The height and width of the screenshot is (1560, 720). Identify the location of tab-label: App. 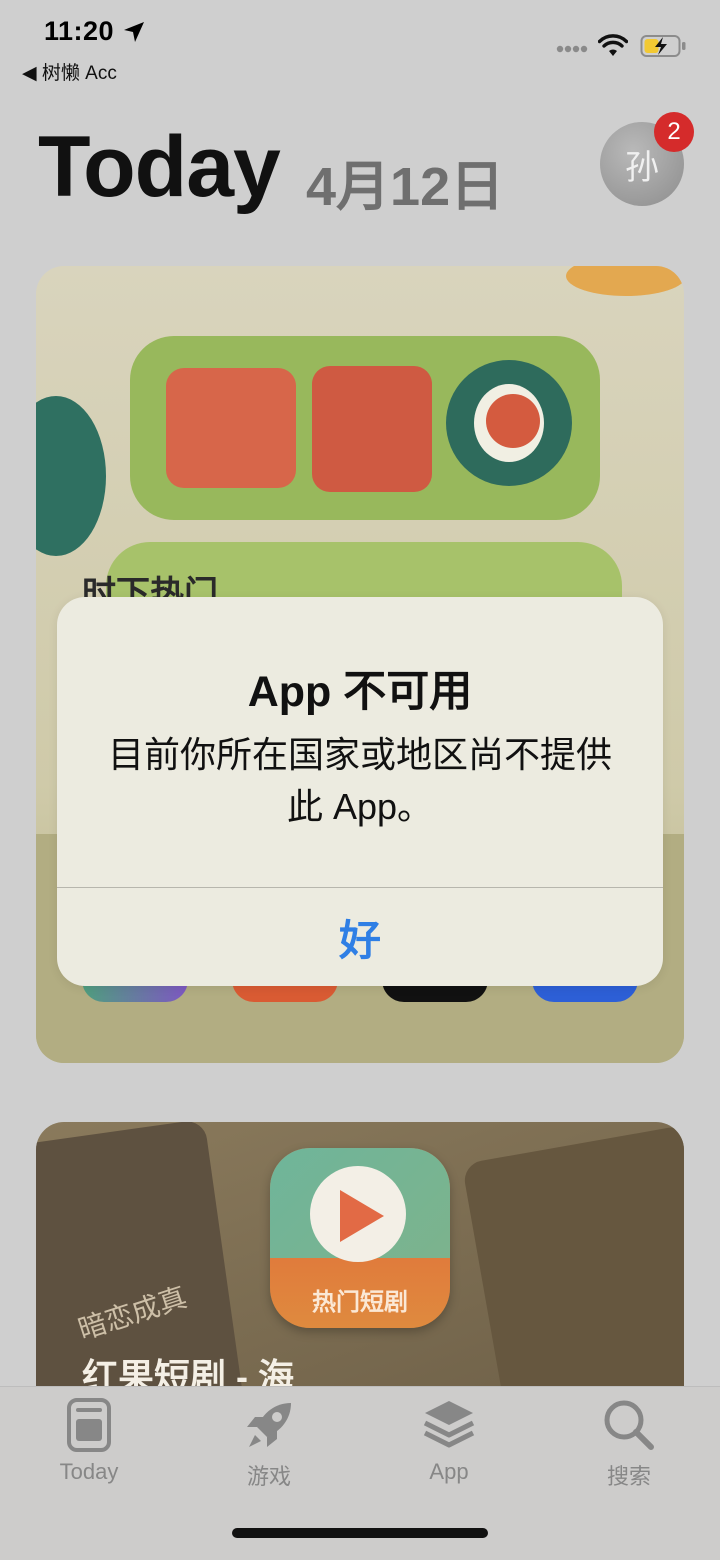
(449, 1471).